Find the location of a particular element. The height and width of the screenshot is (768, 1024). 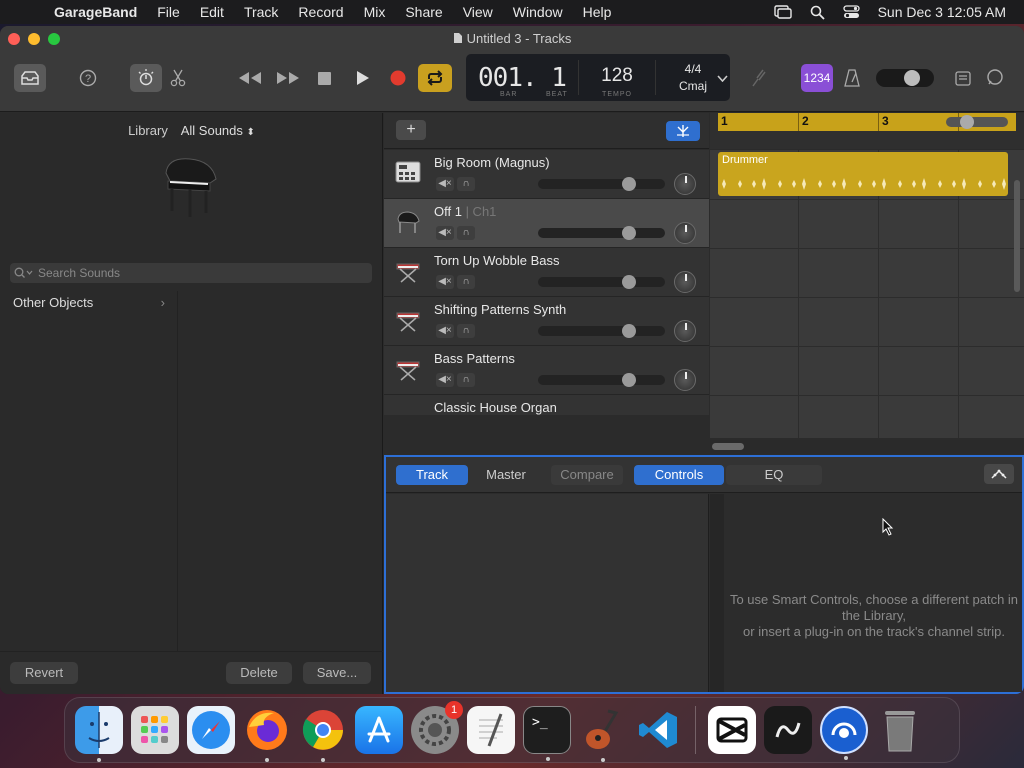

track-name: Torn Up Wobble Bass is located at coordinates (497, 260).